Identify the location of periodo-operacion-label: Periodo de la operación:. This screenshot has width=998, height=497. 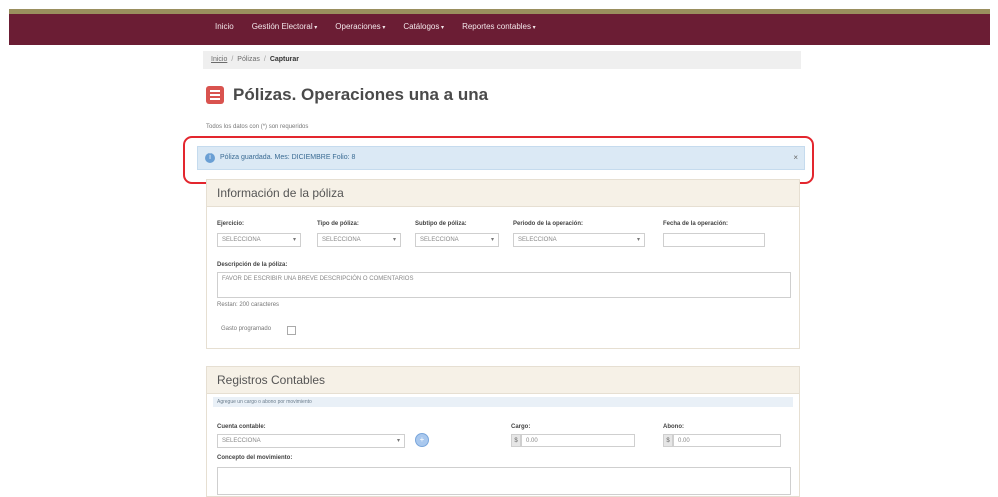
(548, 224).